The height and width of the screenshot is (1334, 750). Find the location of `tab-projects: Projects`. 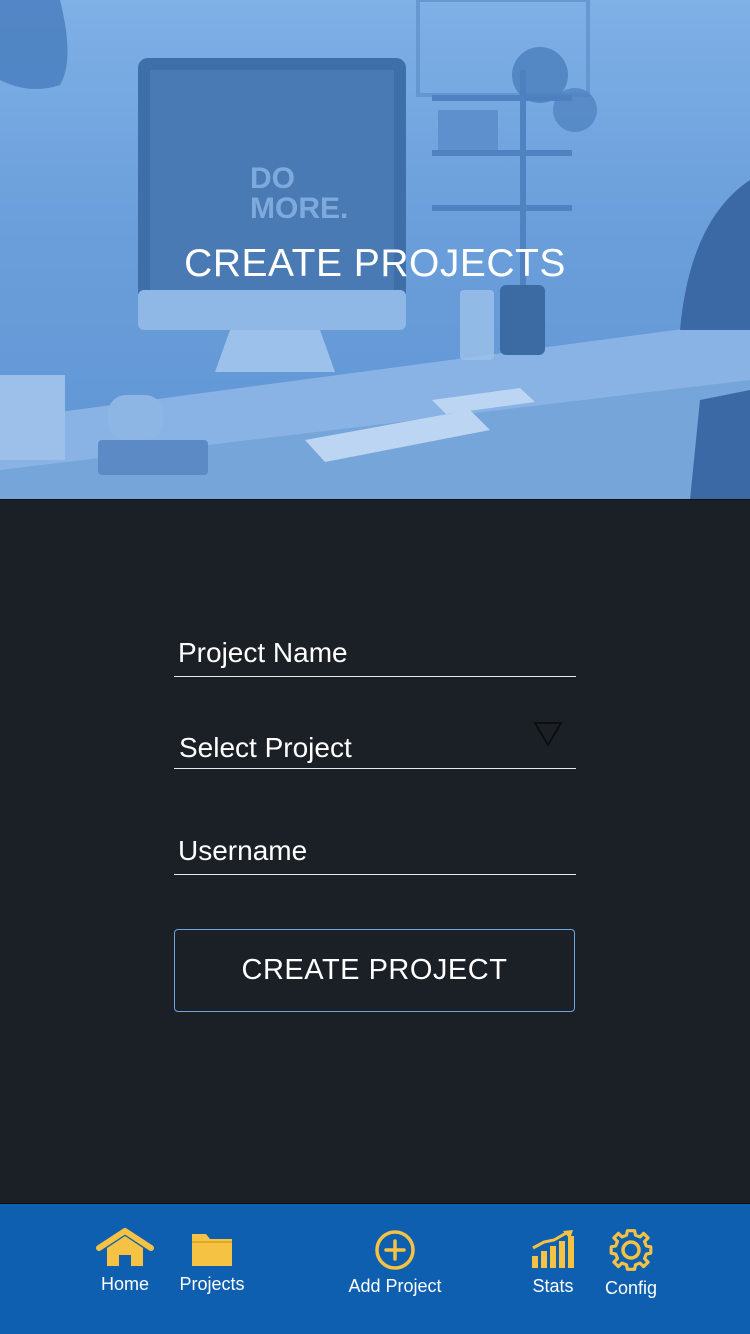

tab-projects: Projects is located at coordinates (212, 1262).